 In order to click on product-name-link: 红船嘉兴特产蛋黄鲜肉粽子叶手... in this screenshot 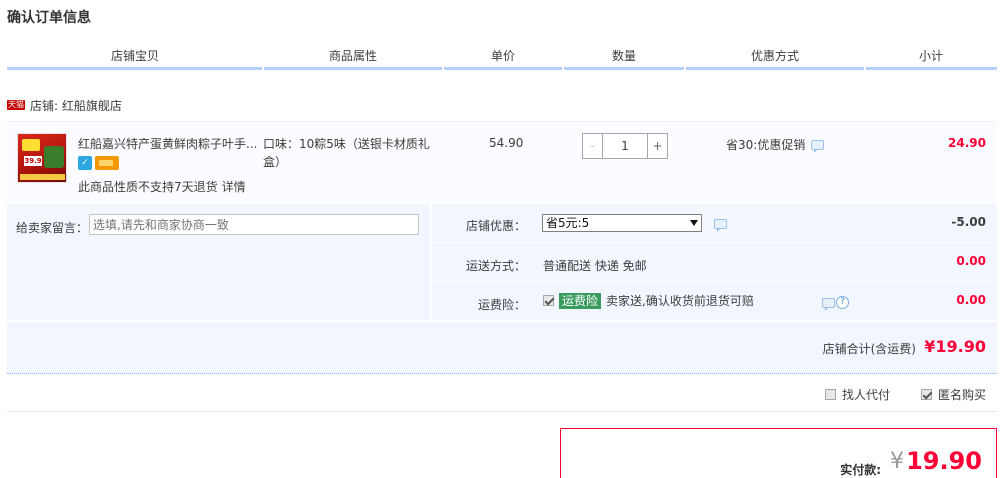, I will do `click(168, 143)`.